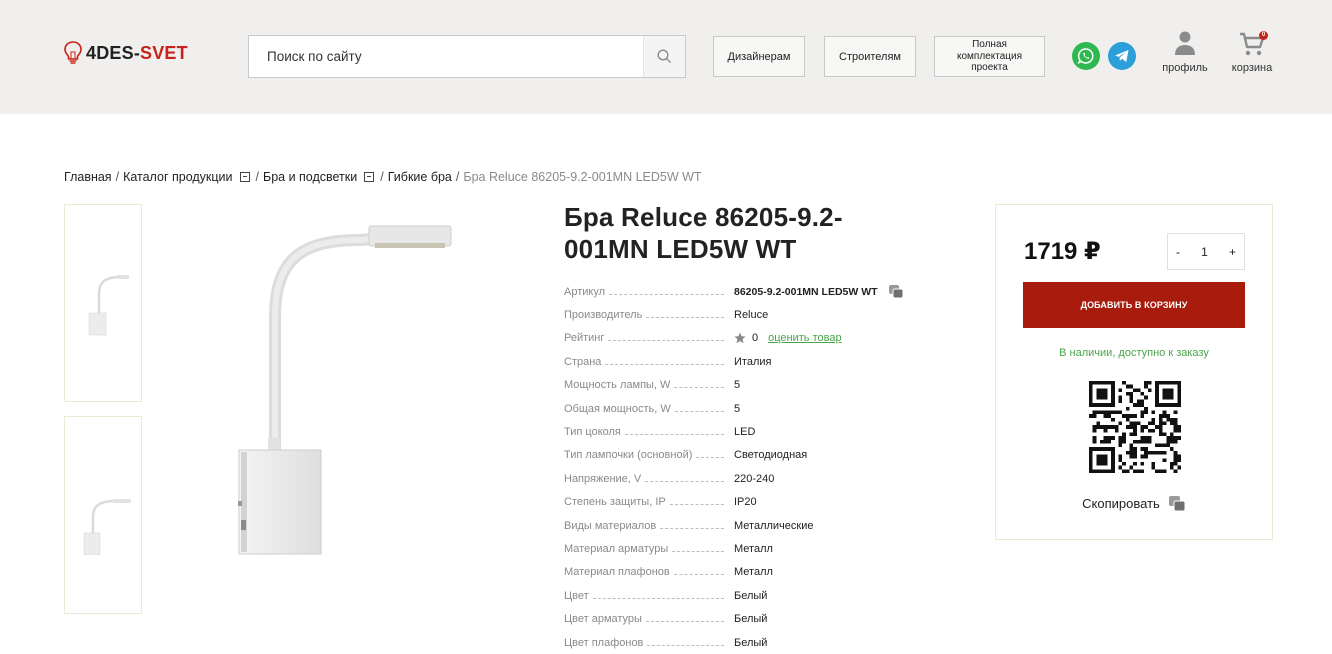 This screenshot has width=1332, height=654. I want to click on spec-label: Материал плафонов, so click(617, 572).